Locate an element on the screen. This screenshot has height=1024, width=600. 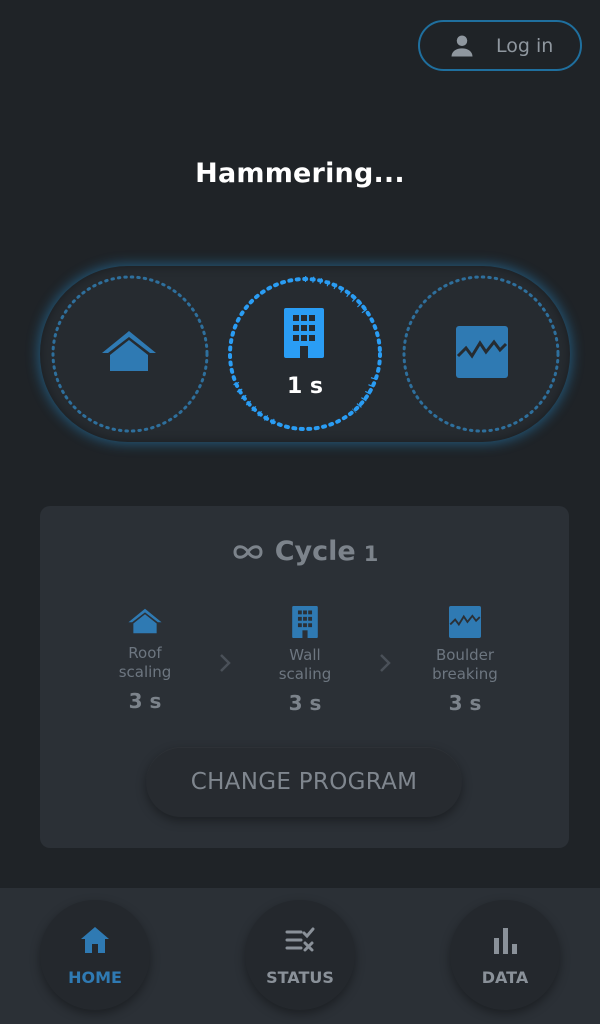
user-icon is located at coordinates (462, 45).